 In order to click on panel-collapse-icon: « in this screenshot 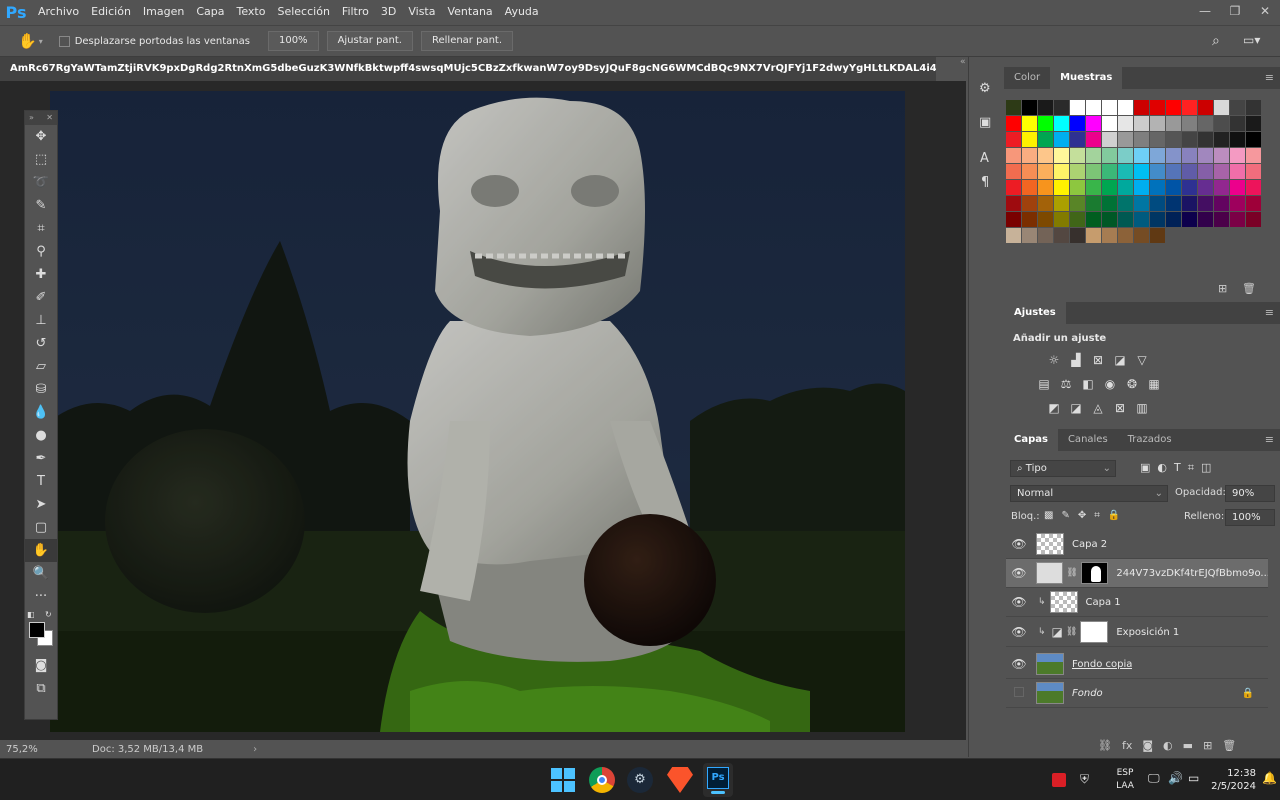, I will do `click(963, 62)`.